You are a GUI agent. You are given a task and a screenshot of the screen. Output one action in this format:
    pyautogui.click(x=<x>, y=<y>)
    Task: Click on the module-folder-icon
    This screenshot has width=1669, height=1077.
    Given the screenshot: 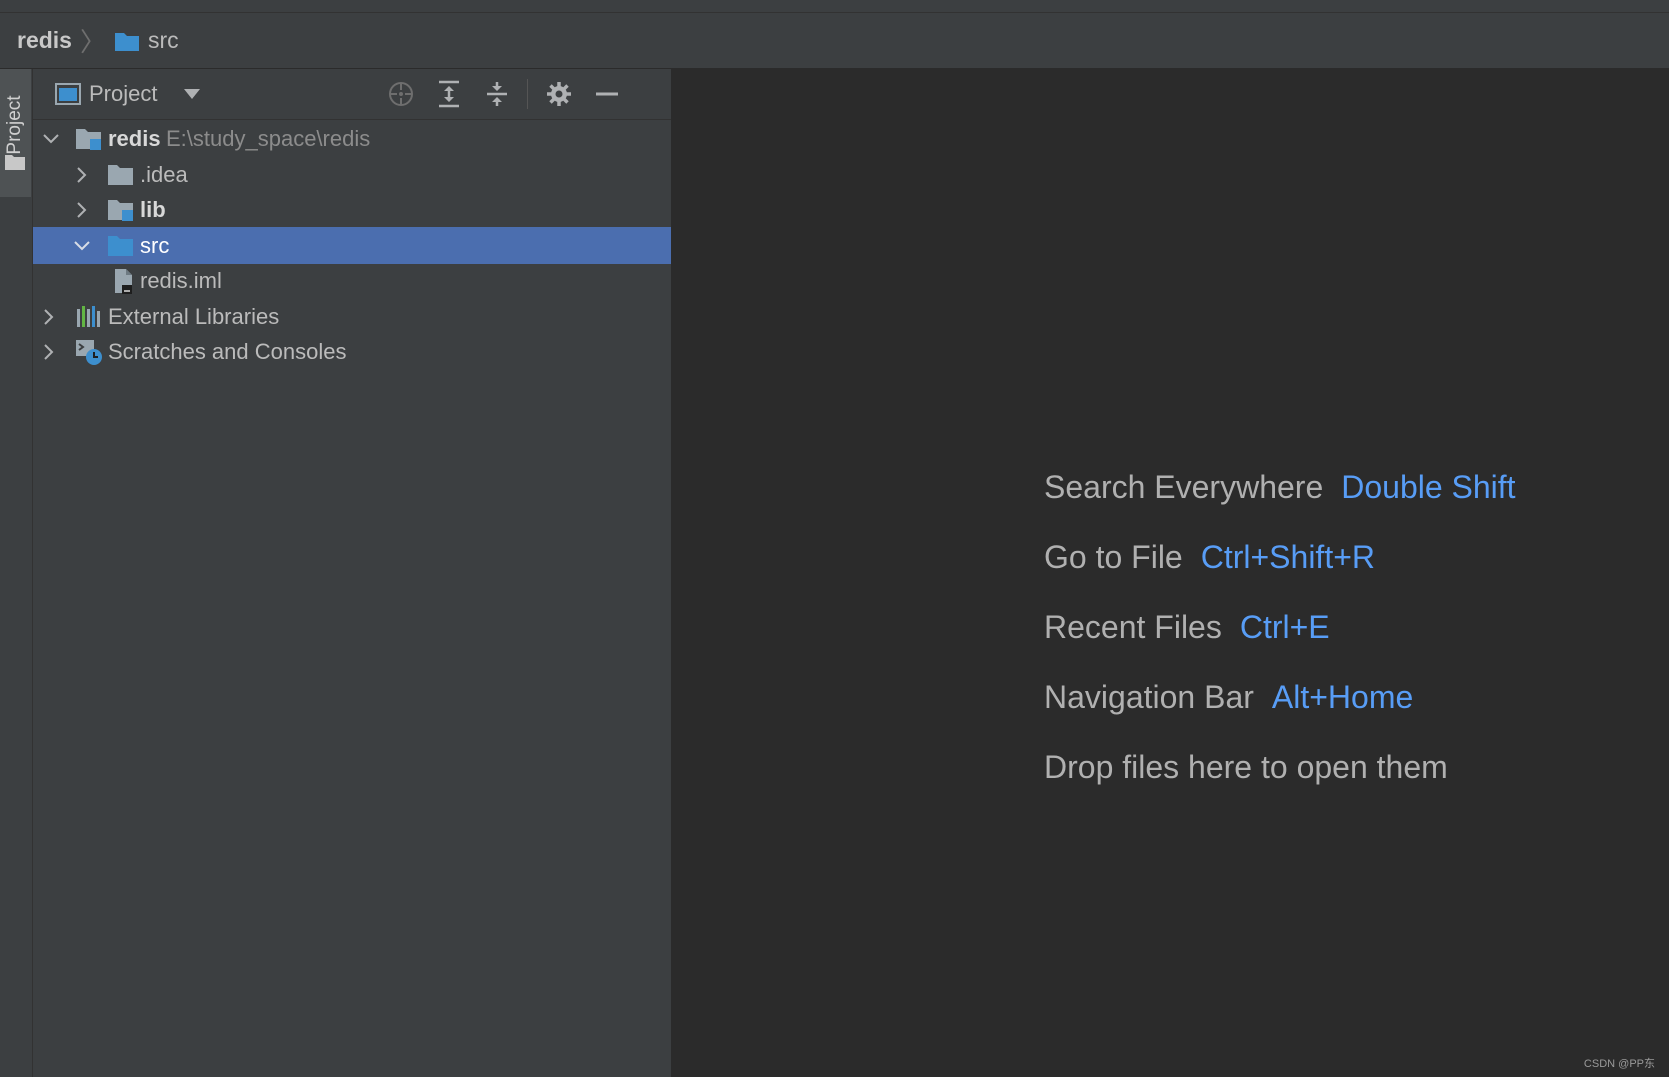 What is the action you would take?
    pyautogui.click(x=88, y=139)
    